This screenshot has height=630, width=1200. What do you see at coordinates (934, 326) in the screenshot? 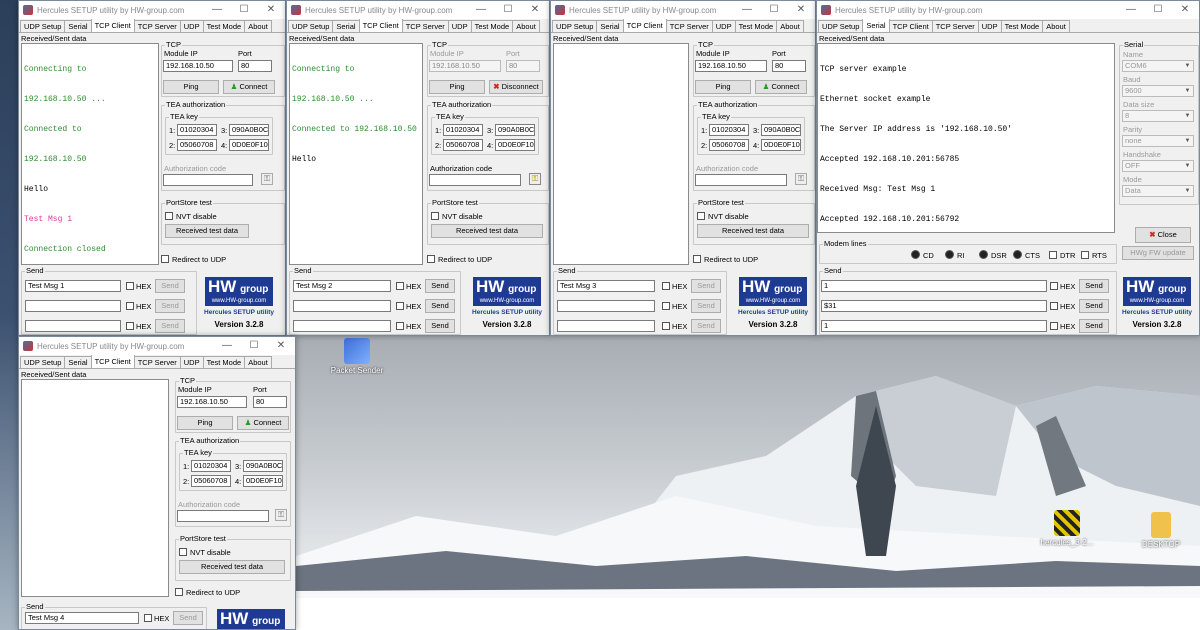
I see `send-input-3: 1` at bounding box center [934, 326].